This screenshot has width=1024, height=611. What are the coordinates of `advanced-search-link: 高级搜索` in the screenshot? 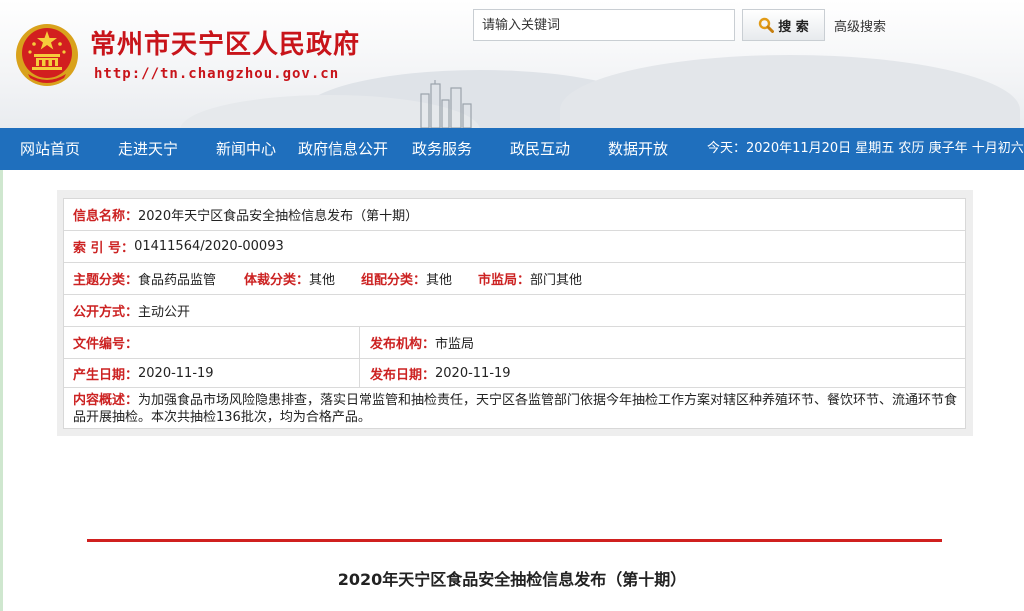 It's located at (860, 25).